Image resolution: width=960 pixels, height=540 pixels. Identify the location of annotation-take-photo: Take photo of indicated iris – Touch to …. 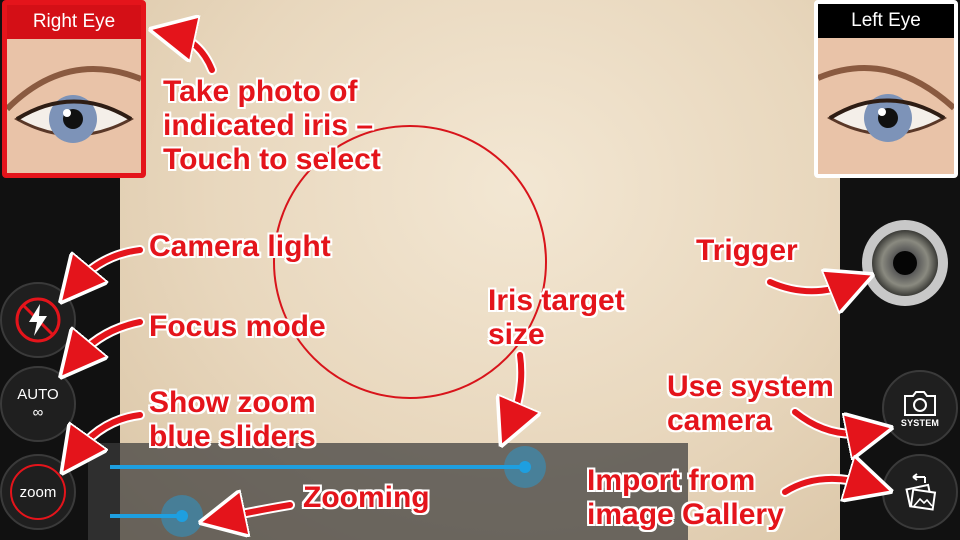
(272, 125).